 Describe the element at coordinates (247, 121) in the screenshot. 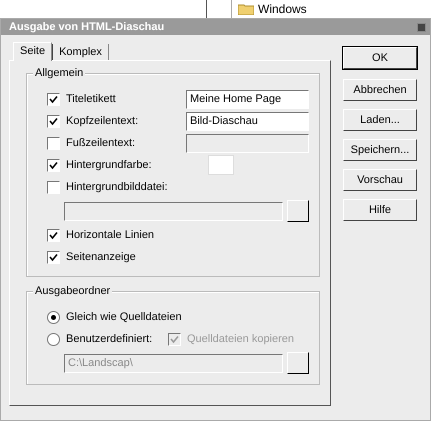

I see `text-field: Bild-Diaschau` at that location.